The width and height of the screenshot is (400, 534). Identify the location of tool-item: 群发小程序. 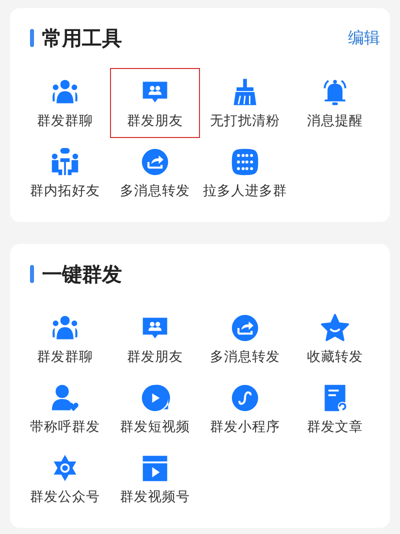
(245, 409).